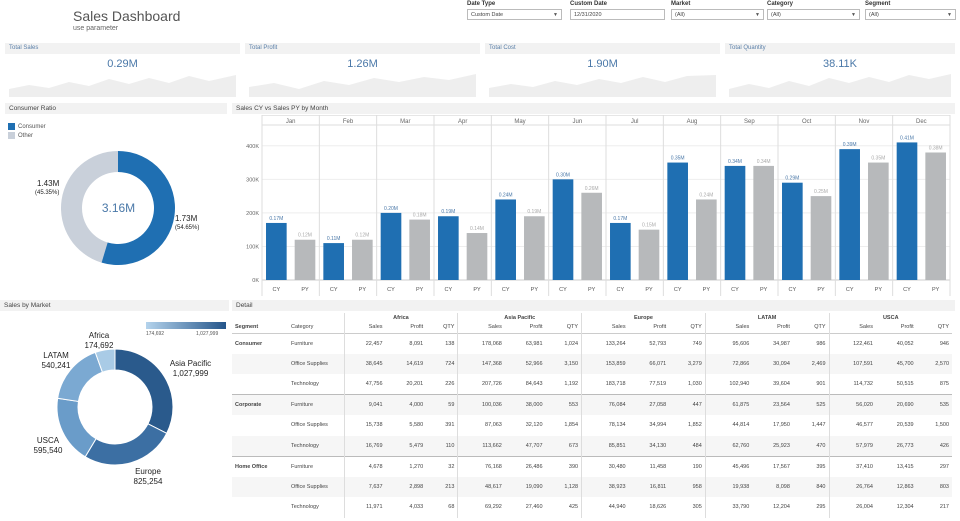  I want to click on header-spacer, so click(316, 317).